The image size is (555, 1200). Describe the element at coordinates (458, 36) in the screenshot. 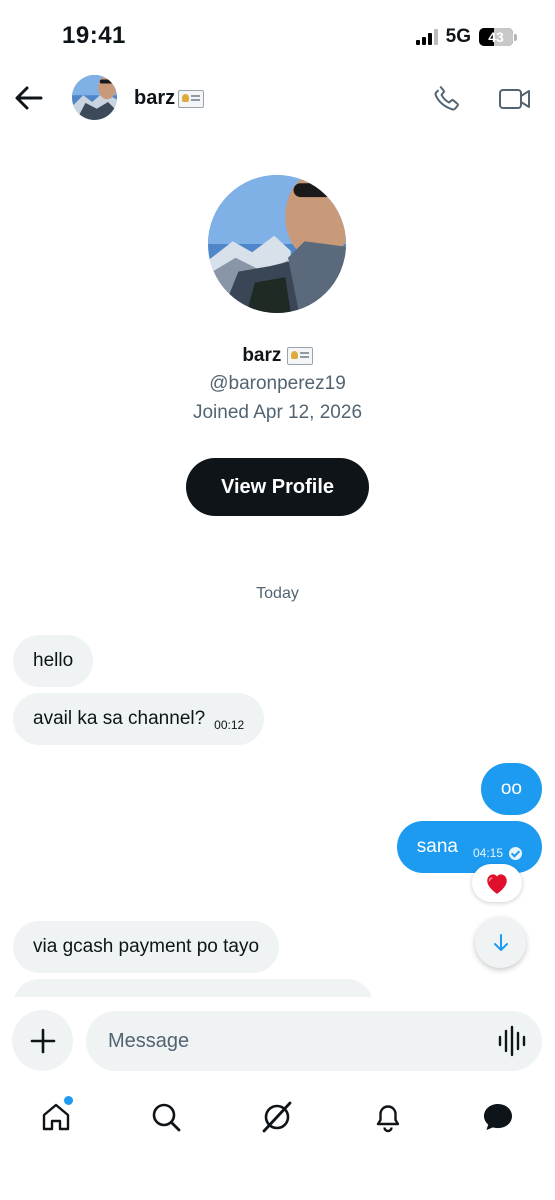

I see `network-type: 5G` at that location.